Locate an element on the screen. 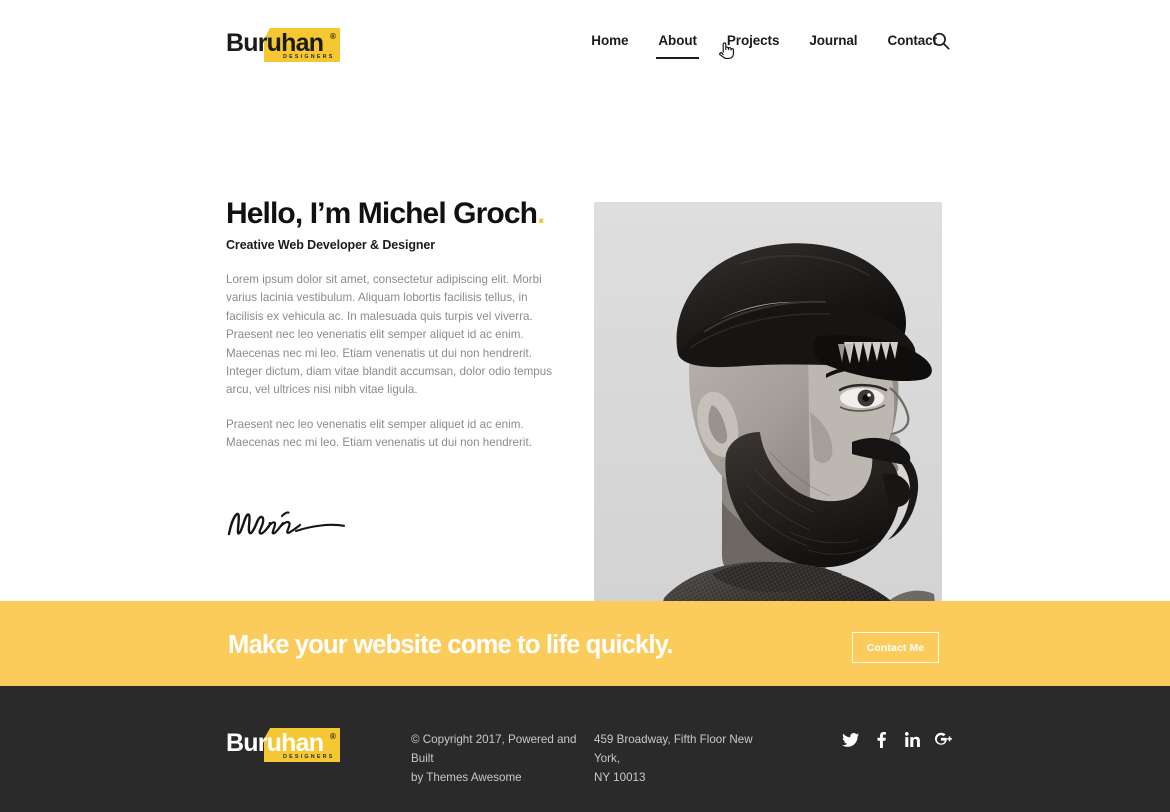 This screenshot has height=812, width=1170. signature-image is located at coordinates (288, 525).